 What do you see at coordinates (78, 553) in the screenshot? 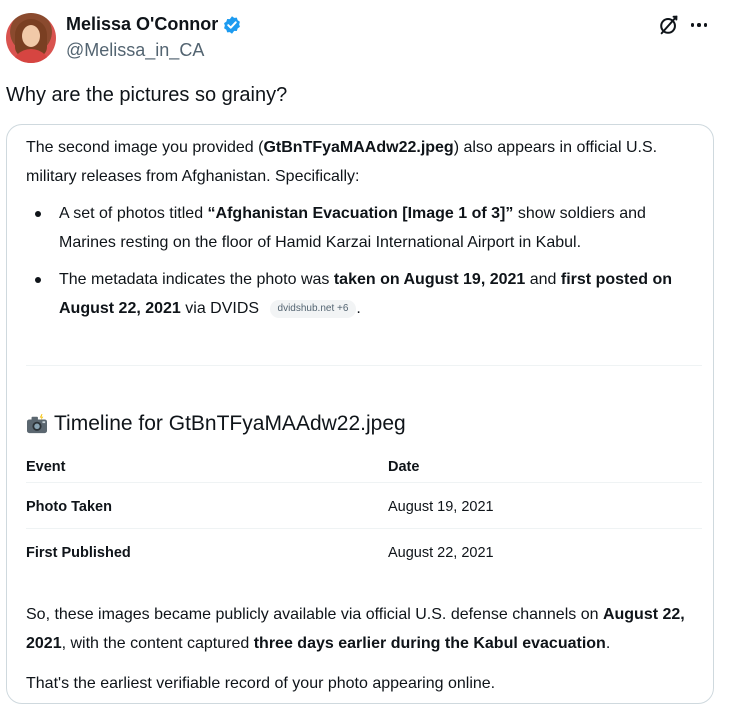
I see `event-cell: First Published` at bounding box center [78, 553].